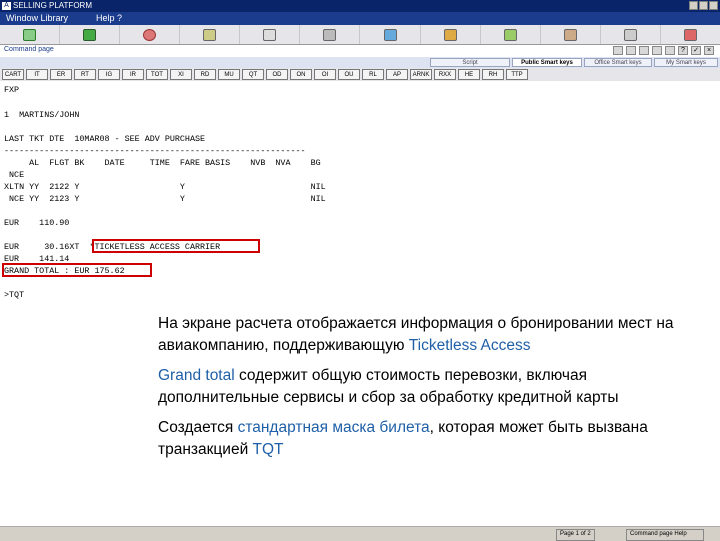 The image size is (720, 541). What do you see at coordinates (165, 199) in the screenshot?
I see `terminal-line: NCE YY 2123 Y Y NIL` at bounding box center [165, 199].